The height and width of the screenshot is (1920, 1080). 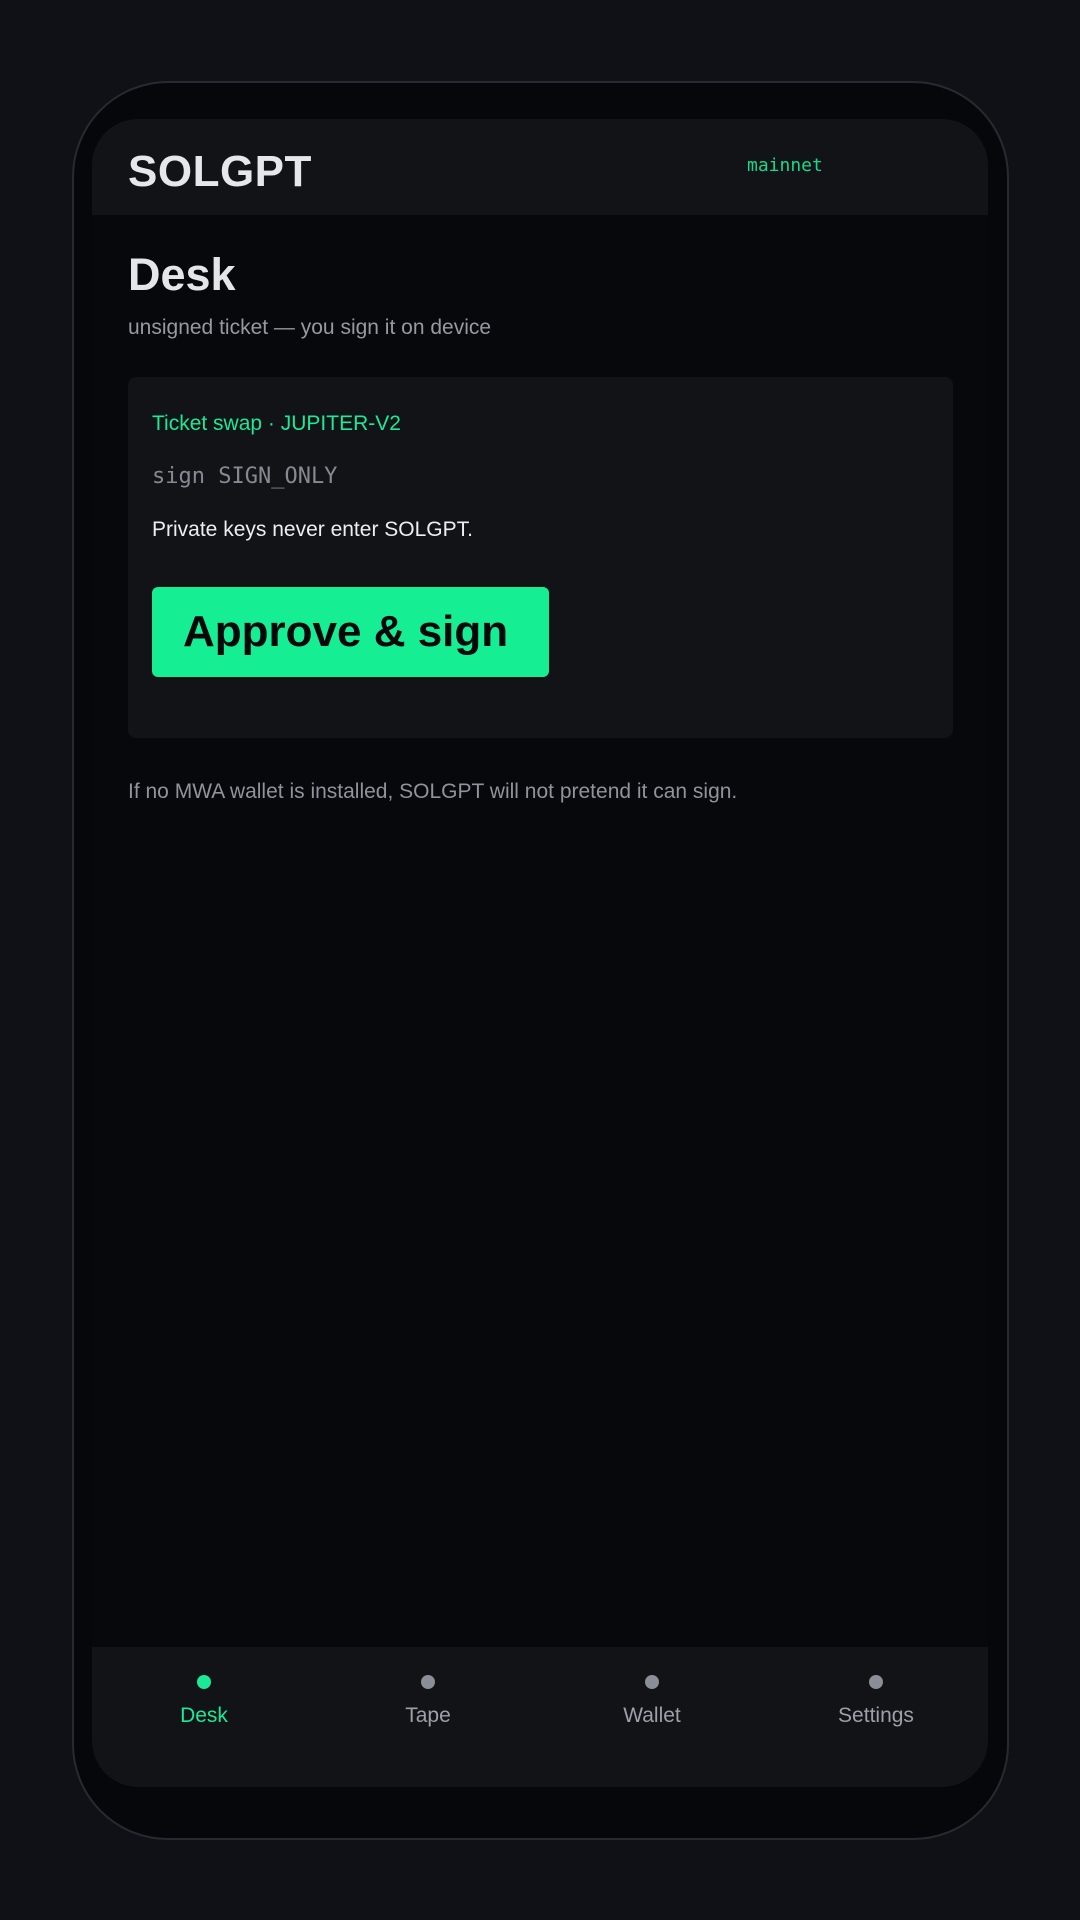 I want to click on nav-item-tape: Tape, so click(x=428, y=1717).